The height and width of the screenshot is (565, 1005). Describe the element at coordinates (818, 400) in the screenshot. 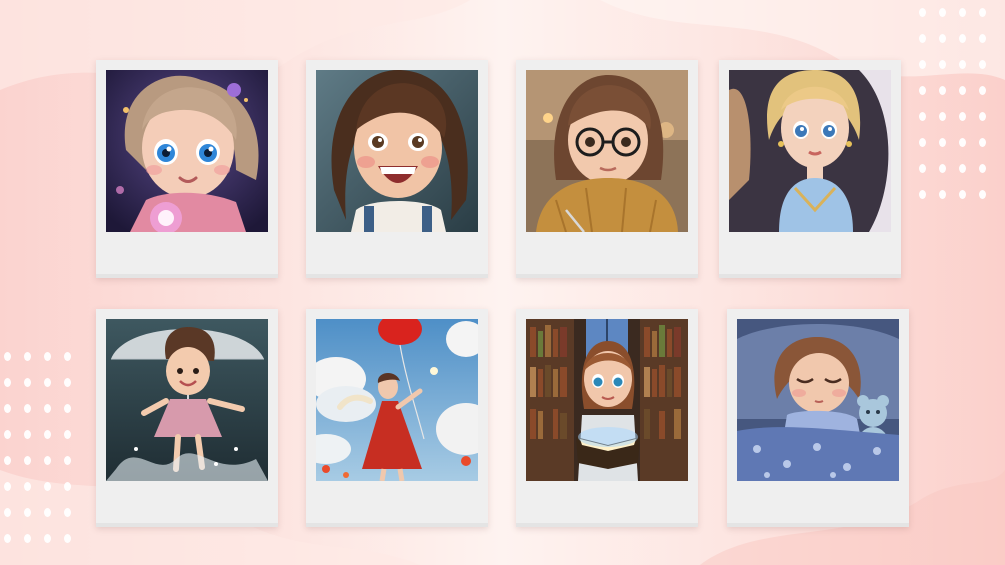

I see `girl-sleeping-with-teddy-illustration` at that location.